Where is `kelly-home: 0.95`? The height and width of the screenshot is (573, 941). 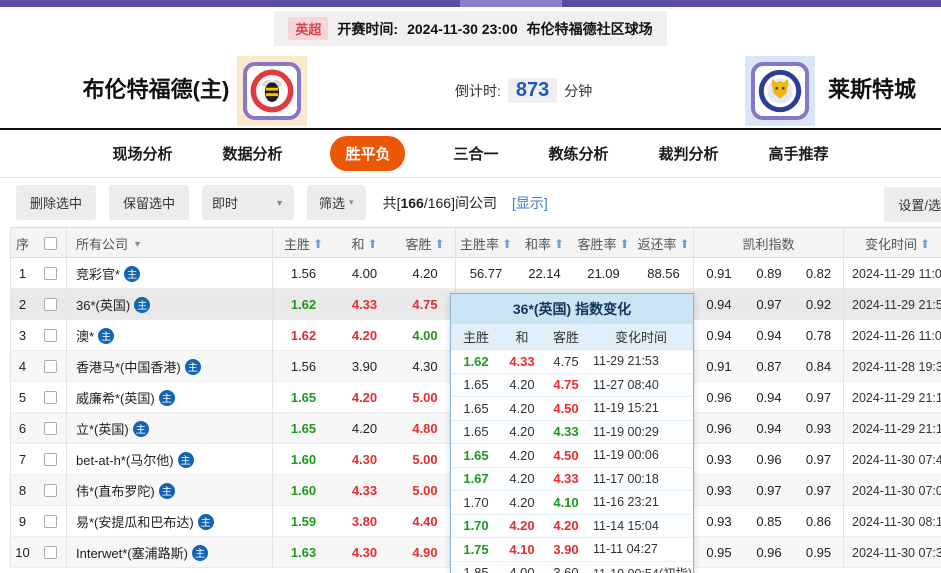
kelly-home: 0.95 is located at coordinates (719, 552).